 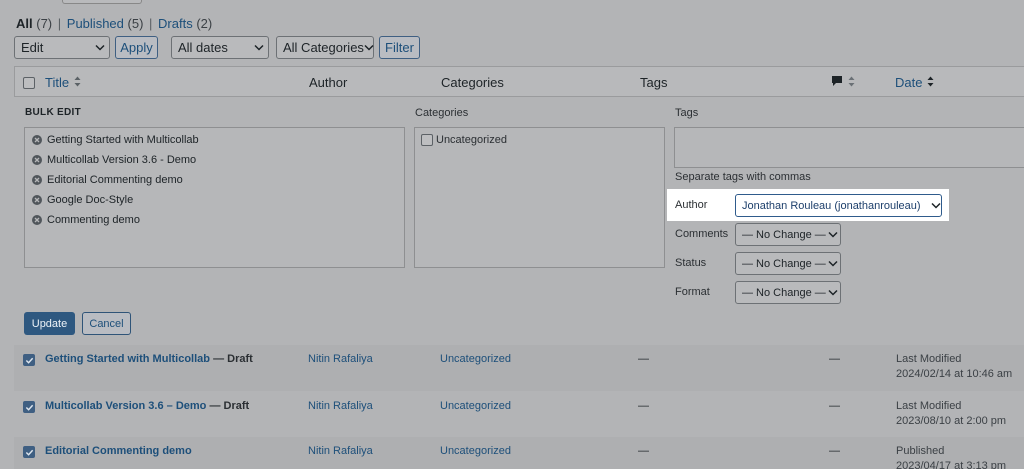 What do you see at coordinates (24, 23) in the screenshot?
I see `filter-all: All` at bounding box center [24, 23].